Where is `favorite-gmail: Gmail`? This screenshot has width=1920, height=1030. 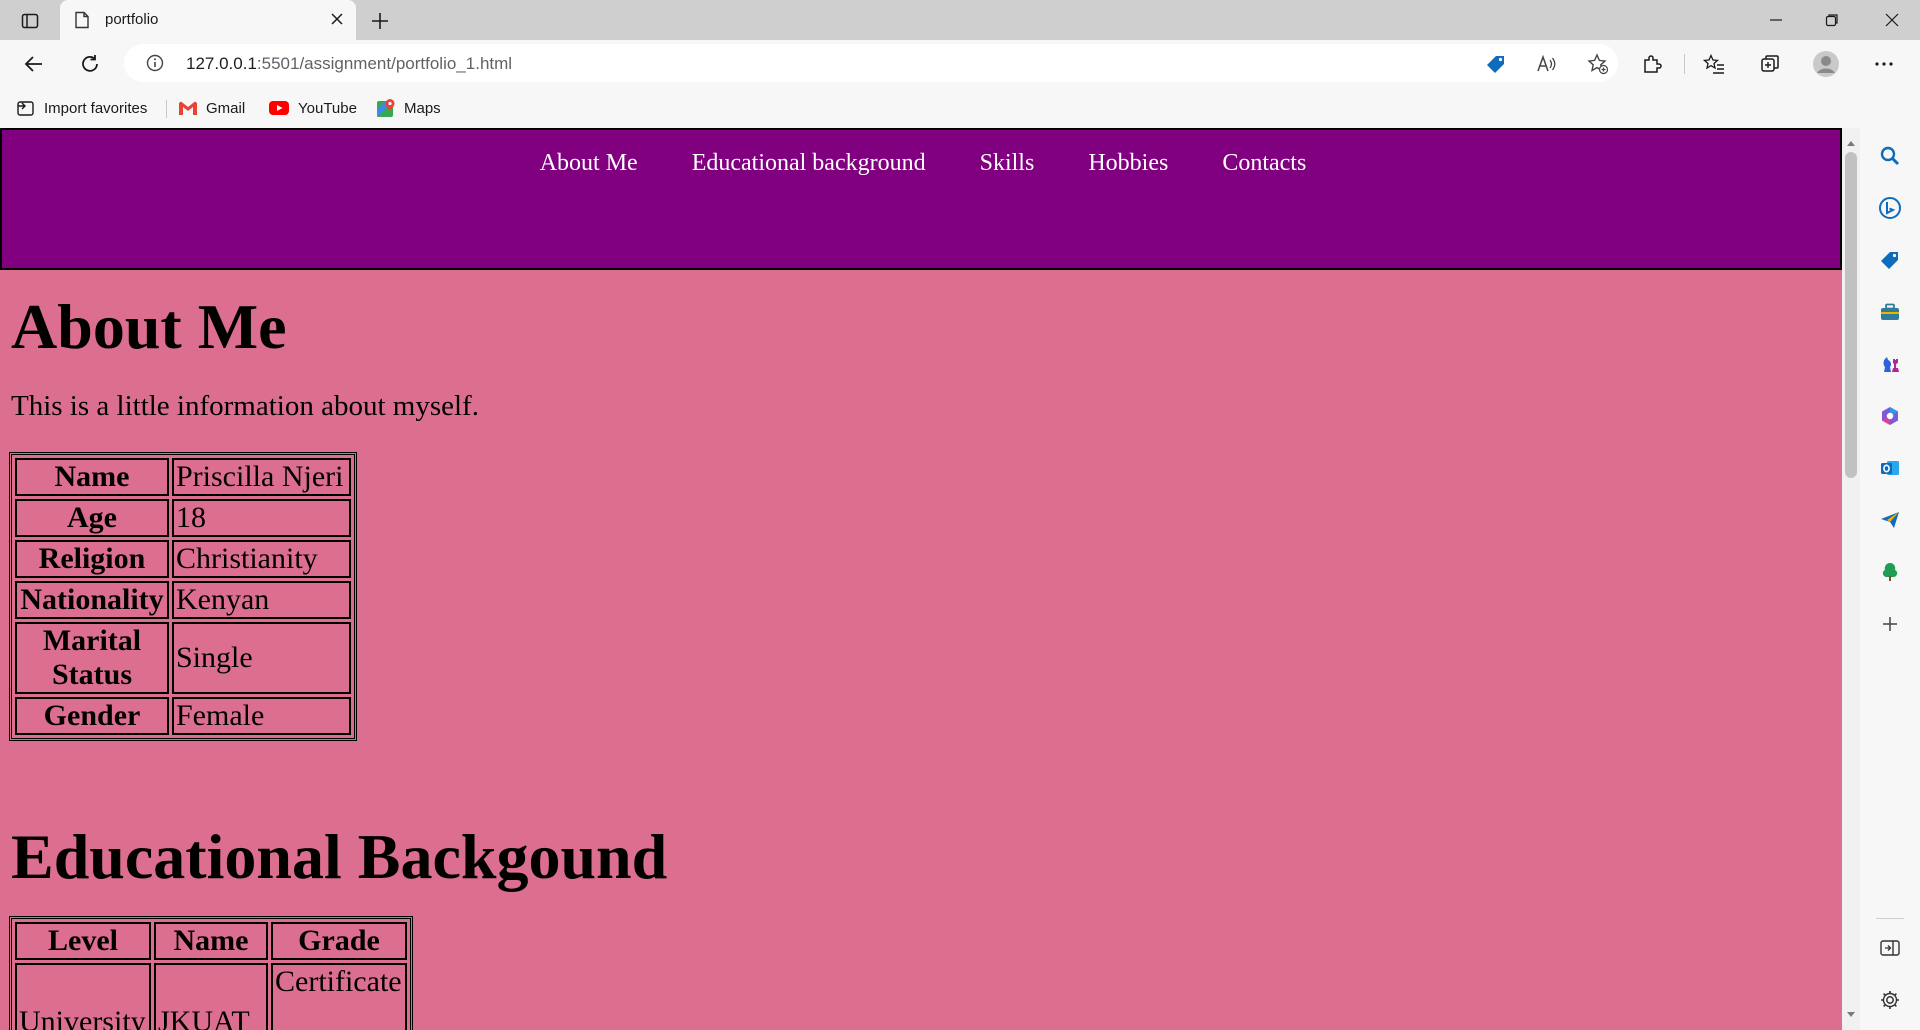
favorite-gmail: Gmail is located at coordinates (211, 108).